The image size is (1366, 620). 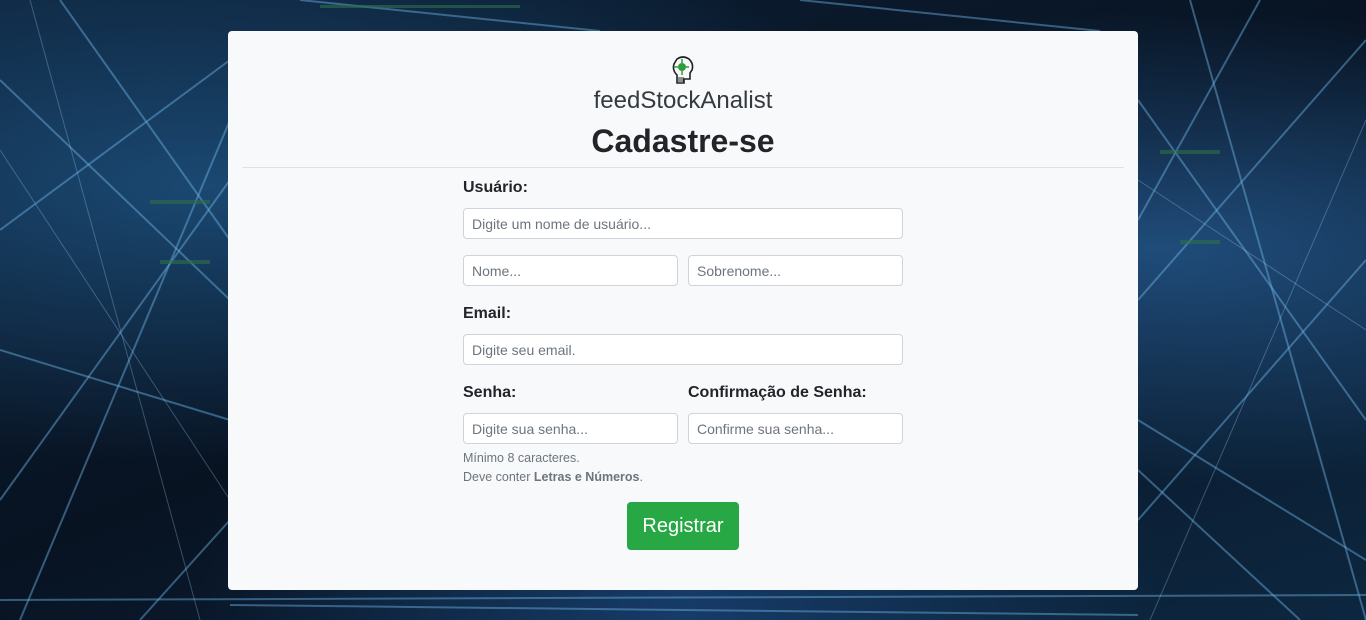 What do you see at coordinates (795, 428) in the screenshot?
I see `confirm-password-input` at bounding box center [795, 428].